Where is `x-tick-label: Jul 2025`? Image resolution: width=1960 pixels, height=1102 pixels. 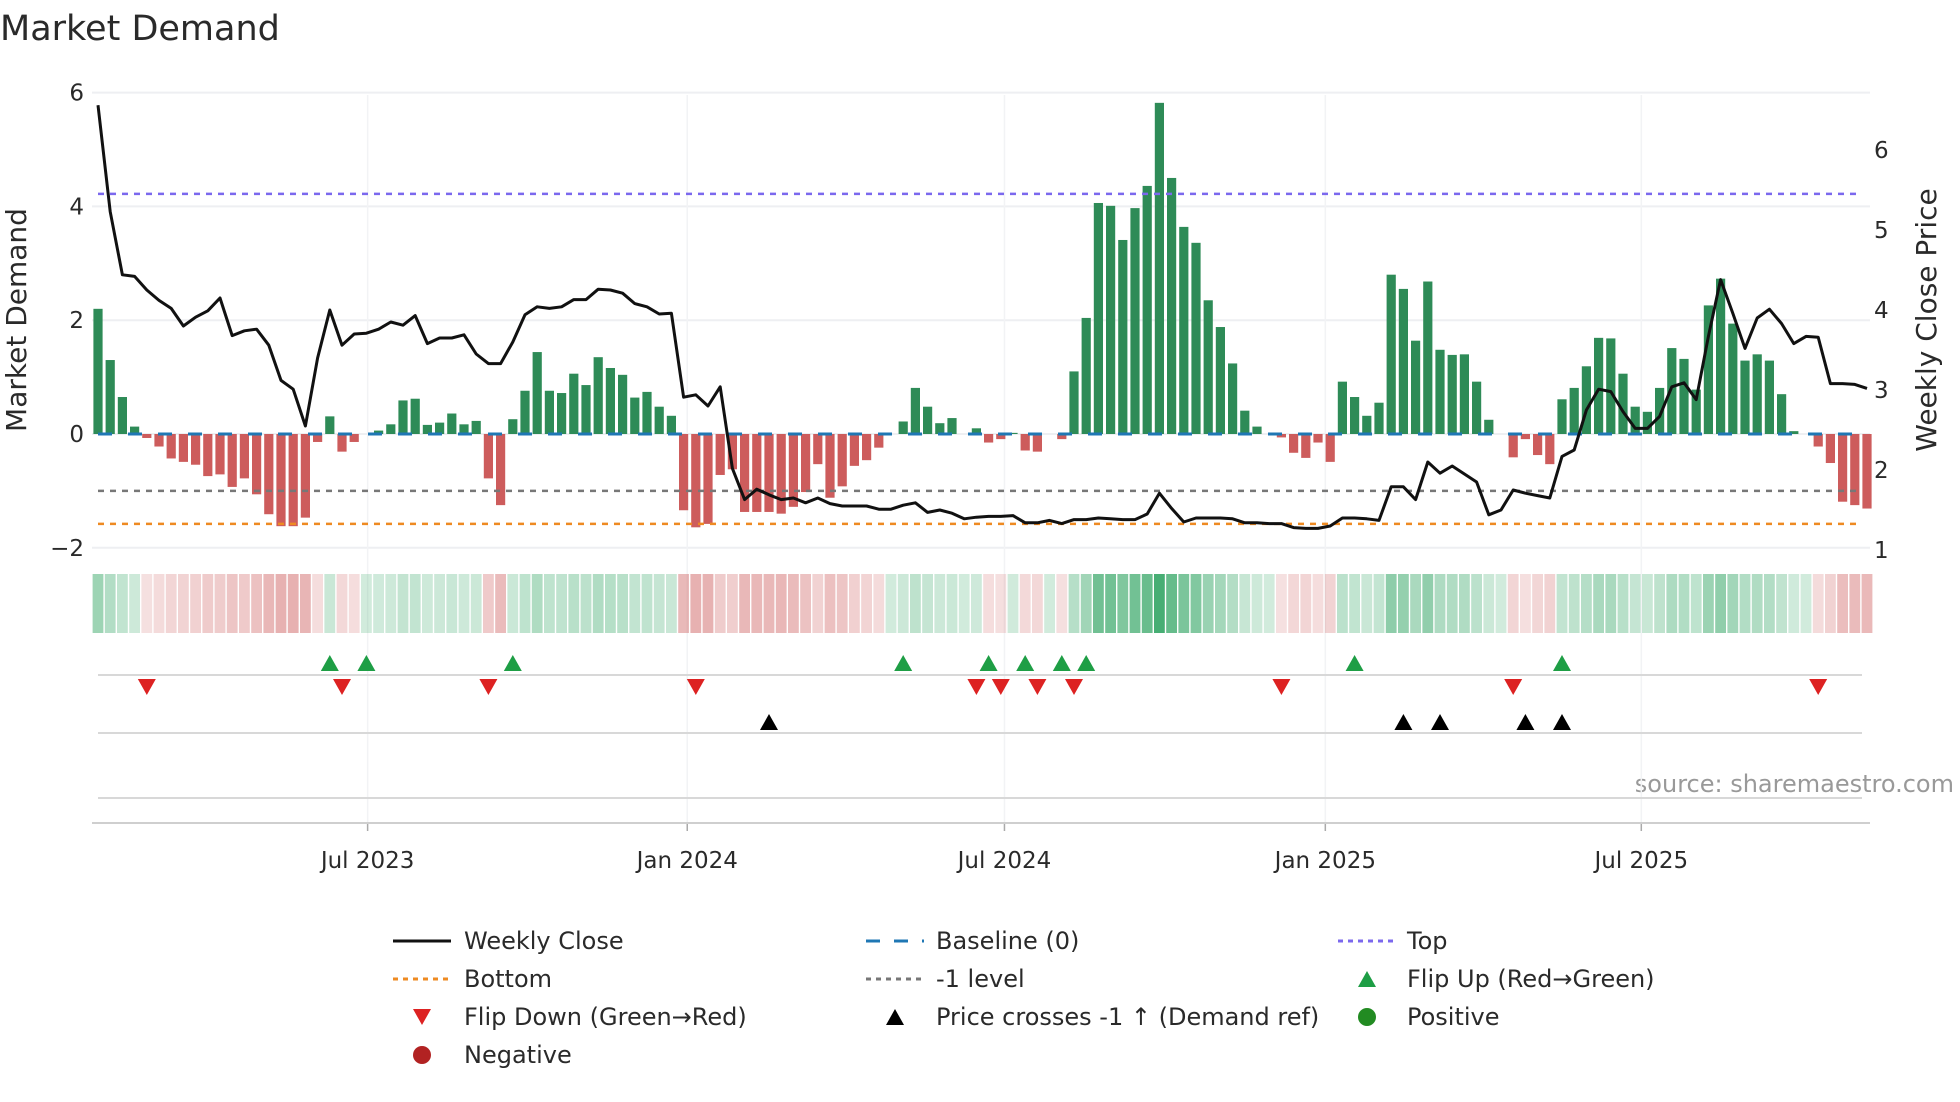 x-tick-label: Jul 2025 is located at coordinates (1640, 861).